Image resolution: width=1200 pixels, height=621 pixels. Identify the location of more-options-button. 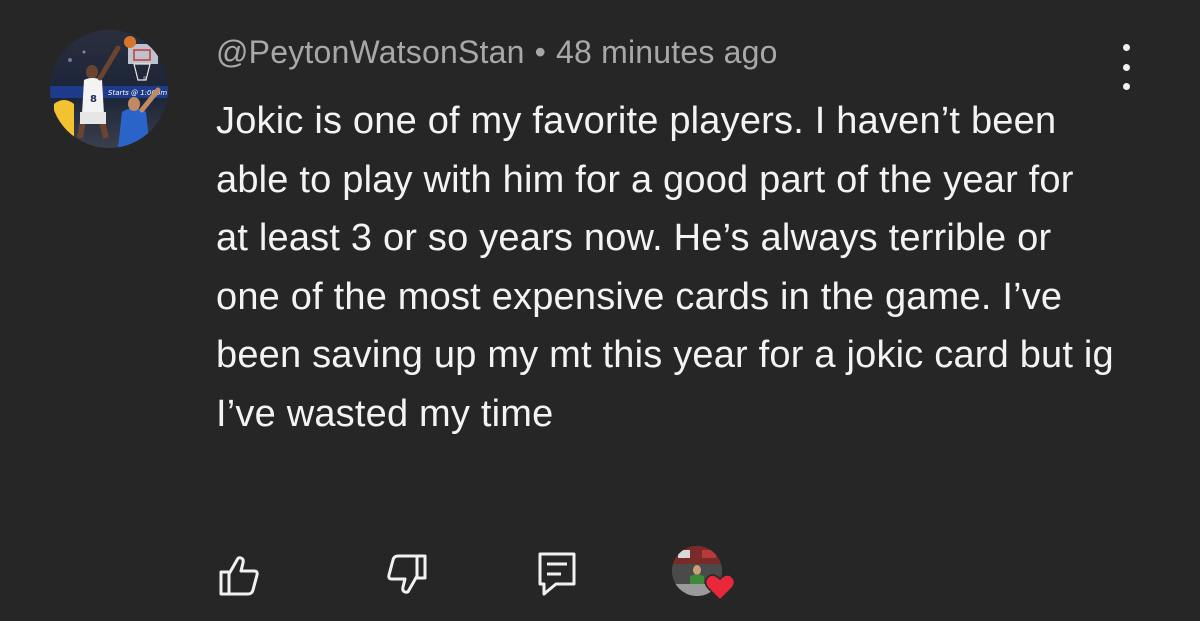
(1126, 67).